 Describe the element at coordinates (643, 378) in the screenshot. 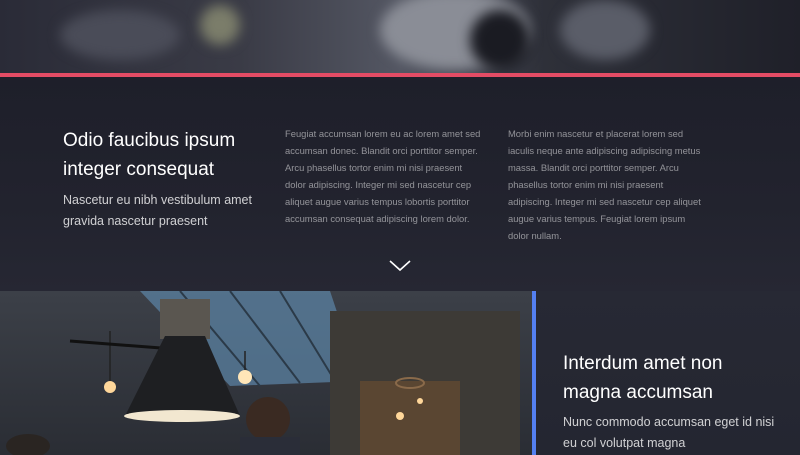

I see `feature-title: Interdum amet non magna accumsan` at that location.